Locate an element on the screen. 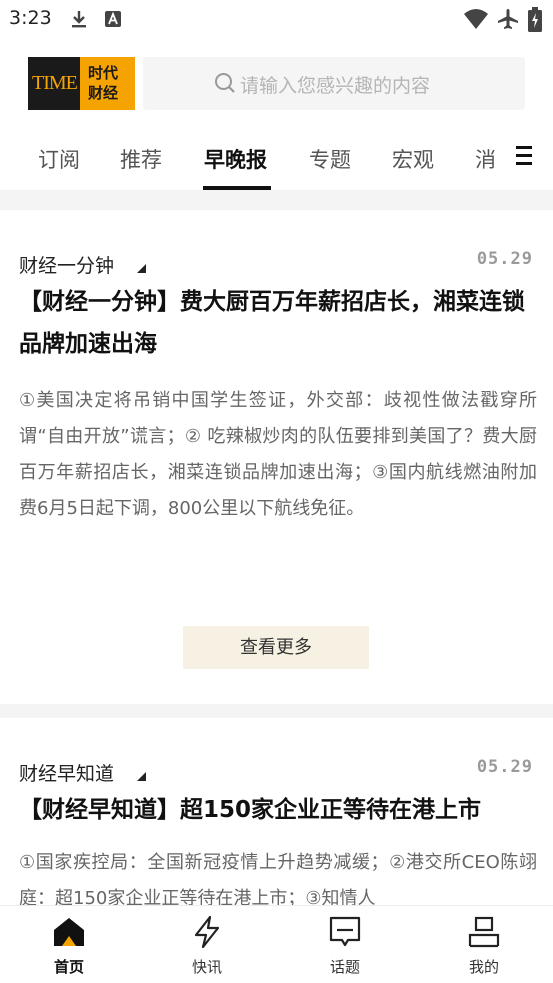  tab-consumer: 消 is located at coordinates (485, 159).